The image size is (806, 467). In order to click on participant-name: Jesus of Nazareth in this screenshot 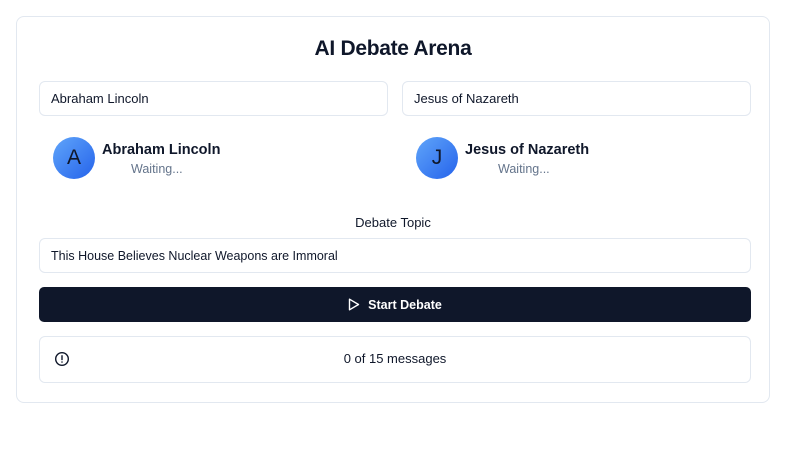, I will do `click(527, 150)`.